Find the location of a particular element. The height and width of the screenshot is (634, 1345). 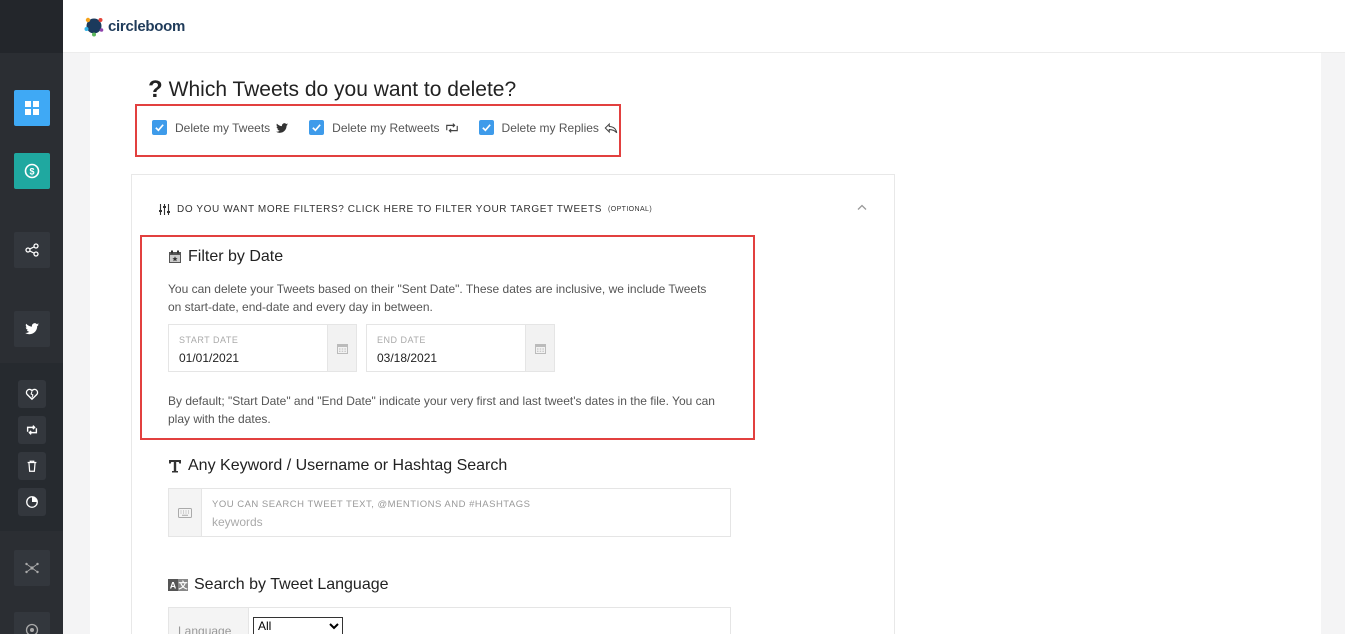

page-title: ? Which Tweets do you want to delete? is located at coordinates (332, 90).